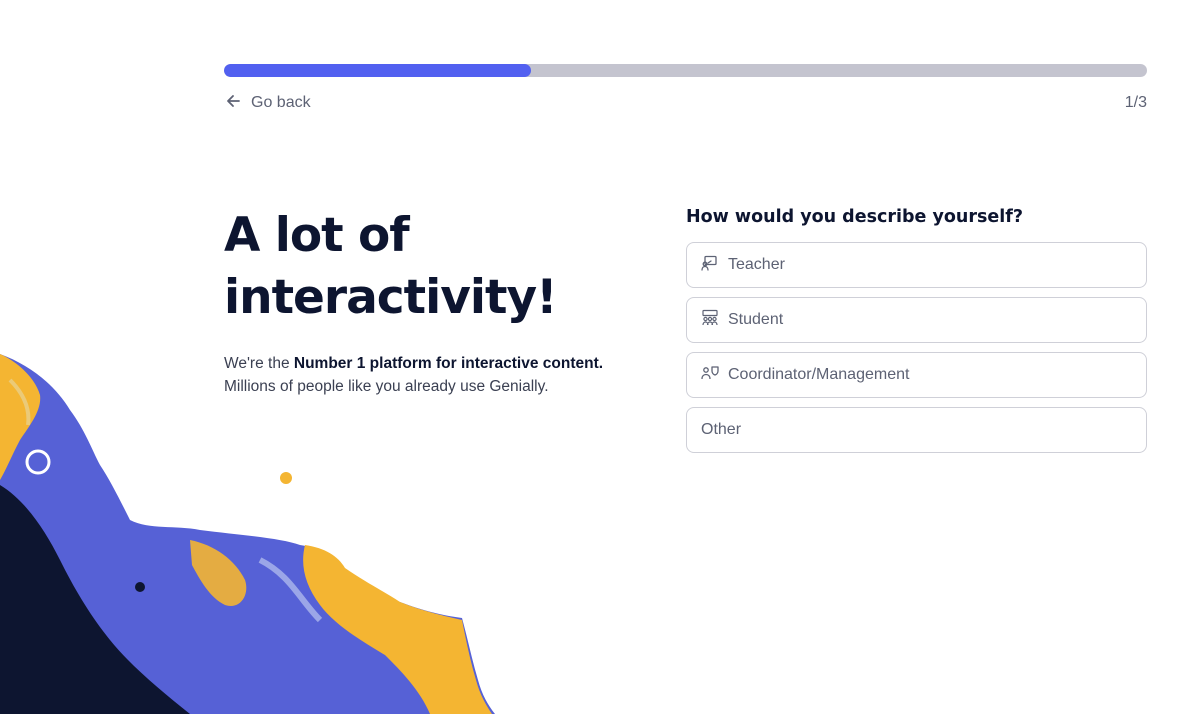 The width and height of the screenshot is (1200, 714). Describe the element at coordinates (233, 103) in the screenshot. I see `arrow-left-icon` at that location.